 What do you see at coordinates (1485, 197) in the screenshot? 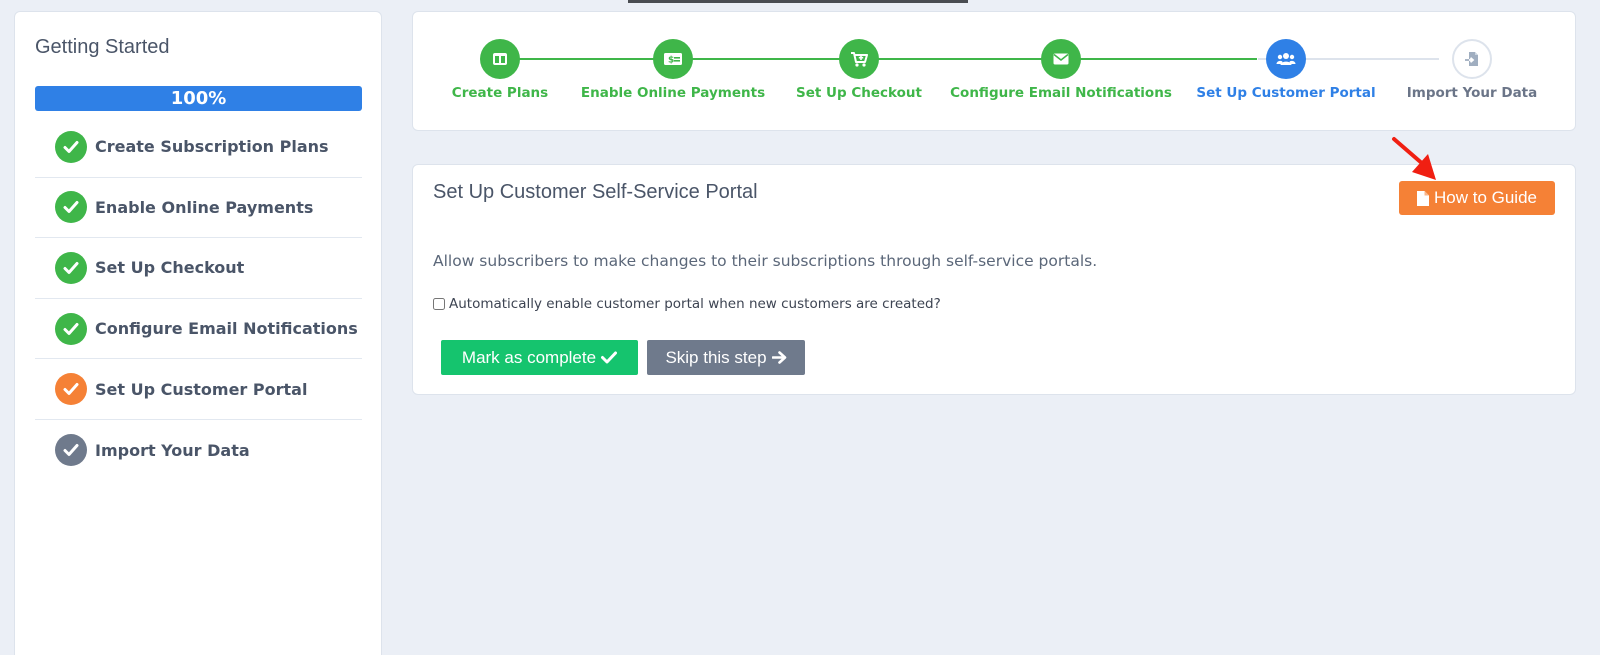
I see `how-to-guide-label: How to Guide` at bounding box center [1485, 197].